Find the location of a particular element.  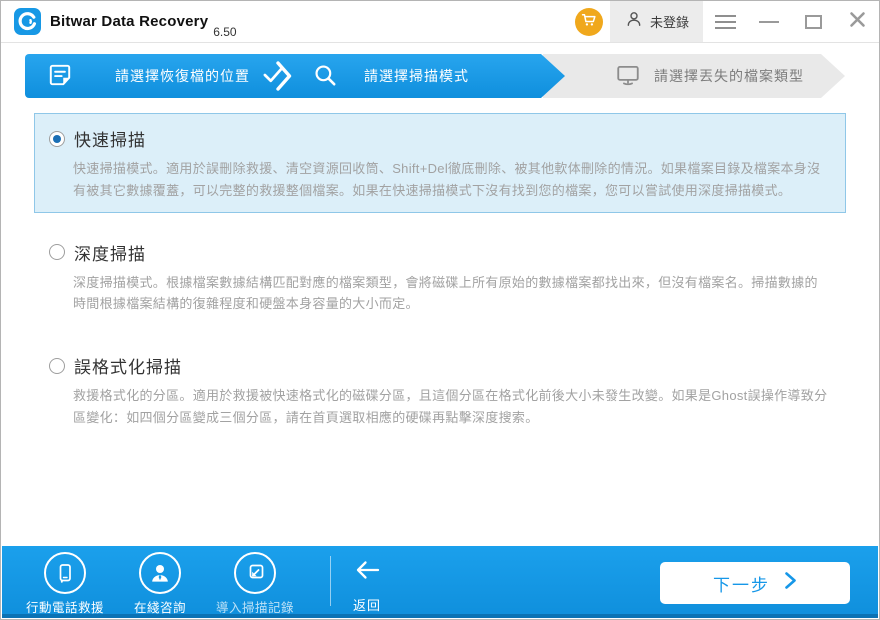

store-cart-button is located at coordinates (588, 21).